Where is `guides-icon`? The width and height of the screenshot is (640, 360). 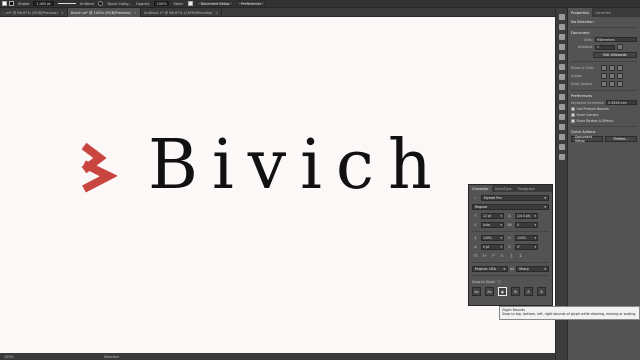 guides-icon is located at coordinates (604, 76).